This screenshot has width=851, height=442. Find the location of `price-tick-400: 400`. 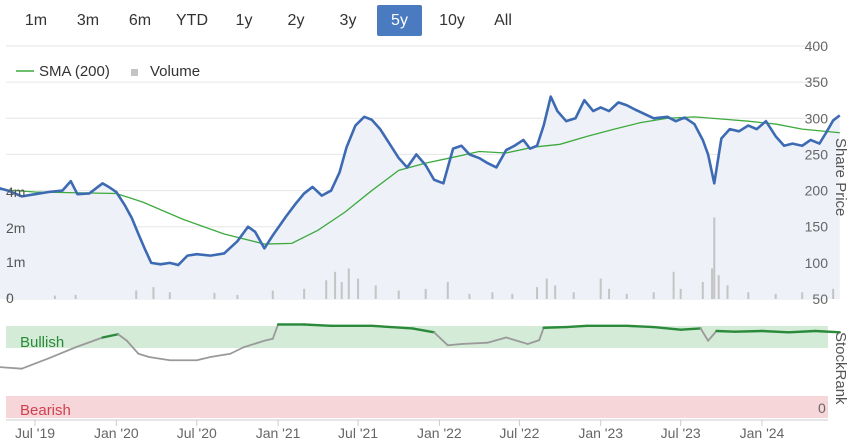

price-tick-400: 400 is located at coordinates (817, 46).